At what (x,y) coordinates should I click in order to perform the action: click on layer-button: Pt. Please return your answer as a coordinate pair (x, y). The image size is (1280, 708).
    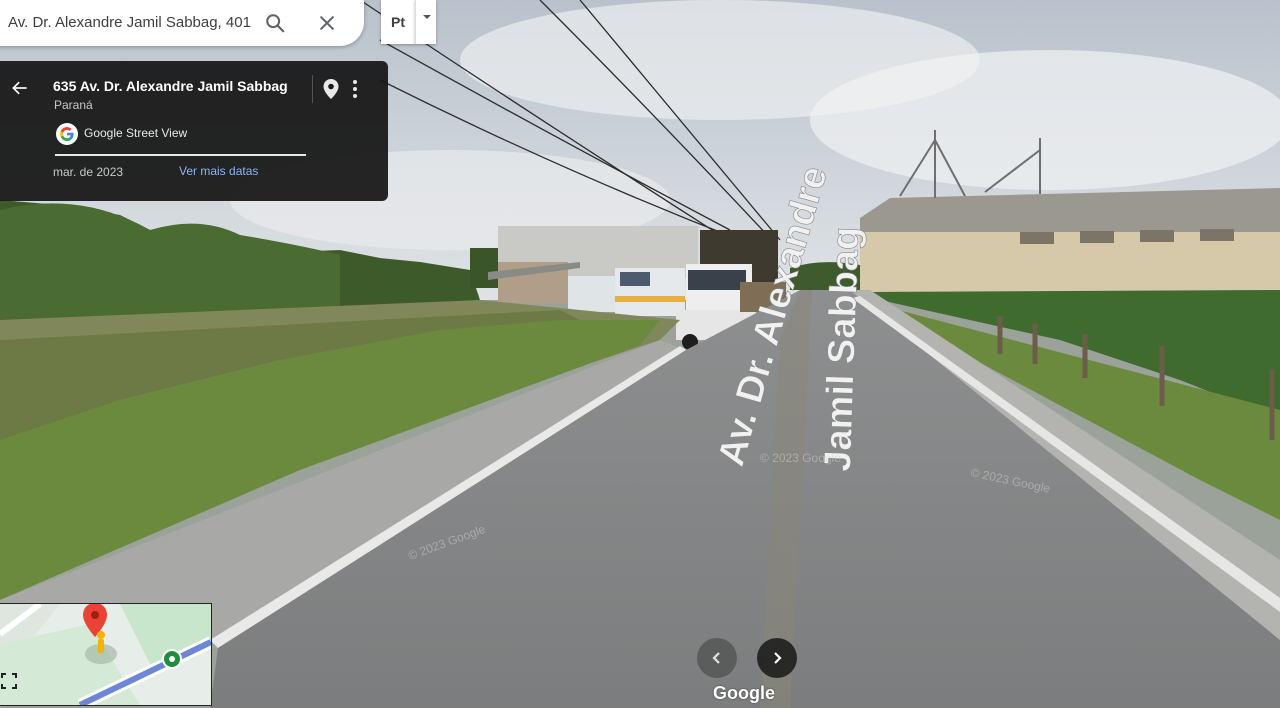
    Looking at the image, I should click on (398, 22).